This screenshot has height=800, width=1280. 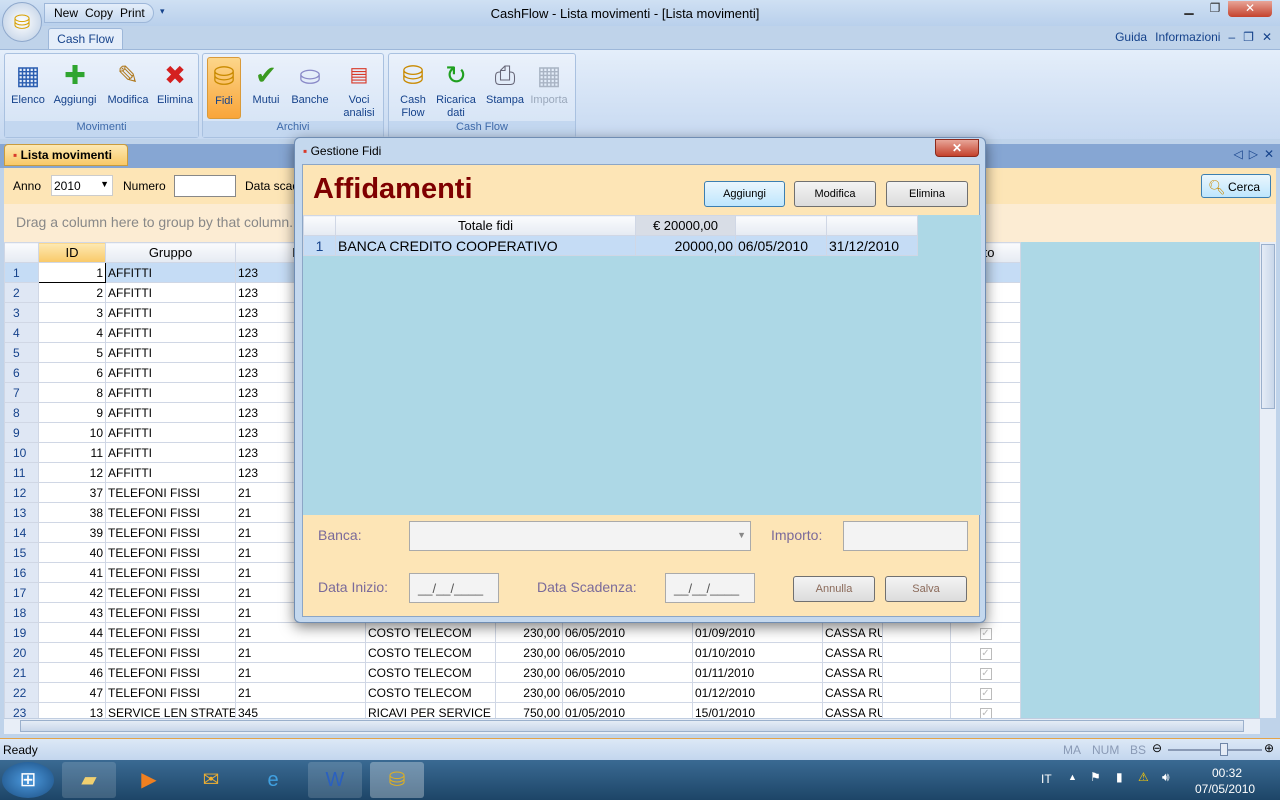 What do you see at coordinates (21, 710) in the screenshot?
I see `row-header: 23` at bounding box center [21, 710].